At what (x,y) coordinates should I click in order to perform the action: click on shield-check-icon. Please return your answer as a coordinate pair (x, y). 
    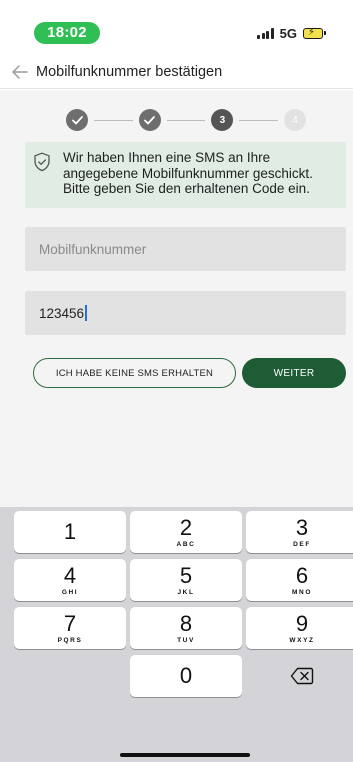
    Looking at the image, I should click on (42, 162).